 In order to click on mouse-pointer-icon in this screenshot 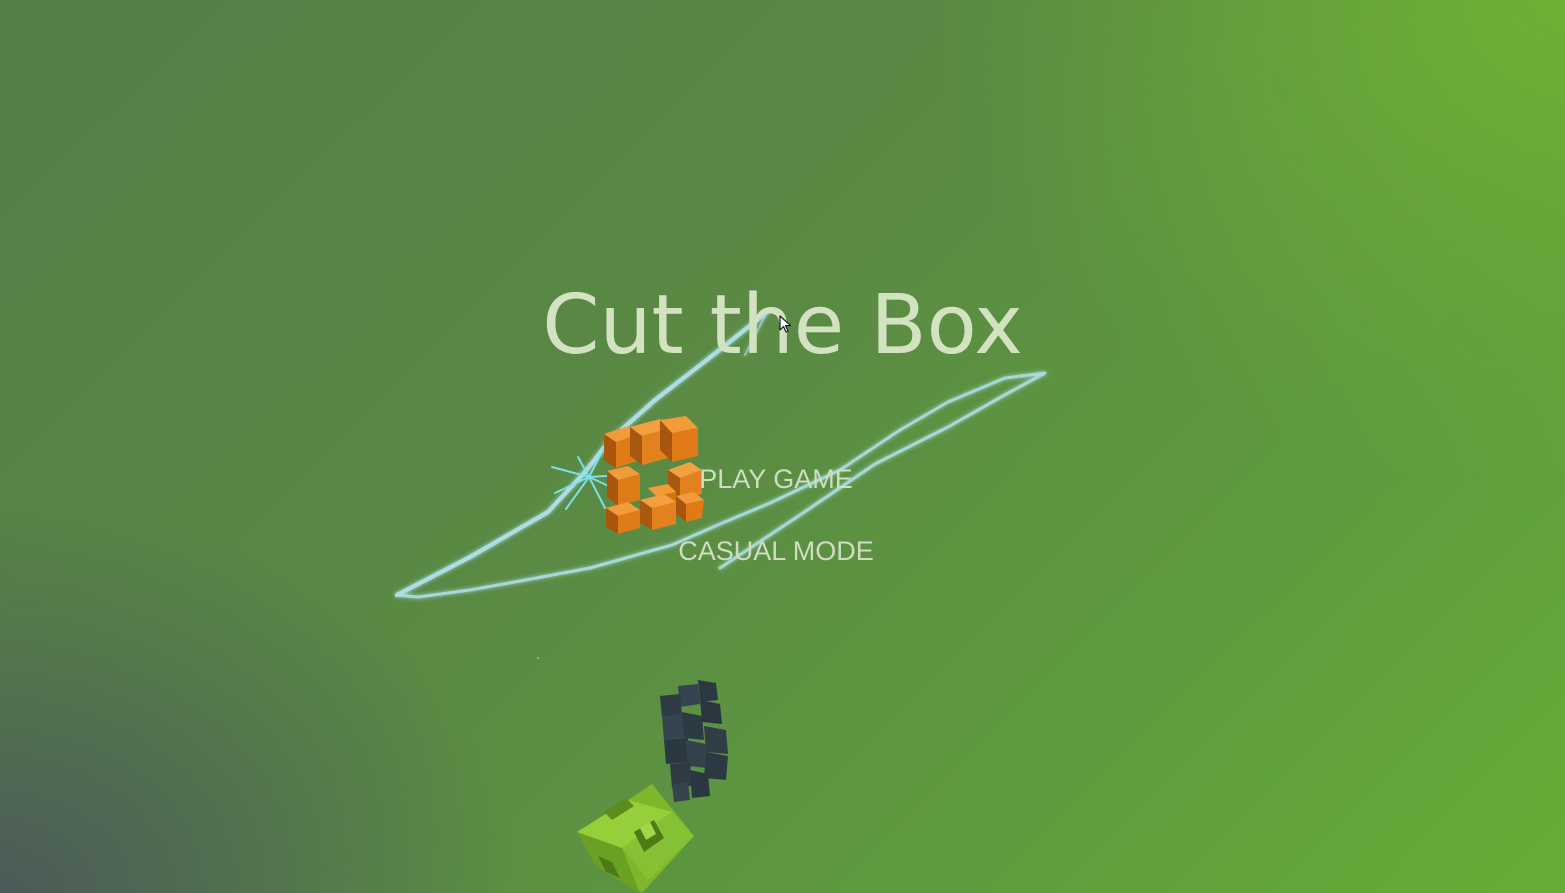, I will do `click(785, 324)`.